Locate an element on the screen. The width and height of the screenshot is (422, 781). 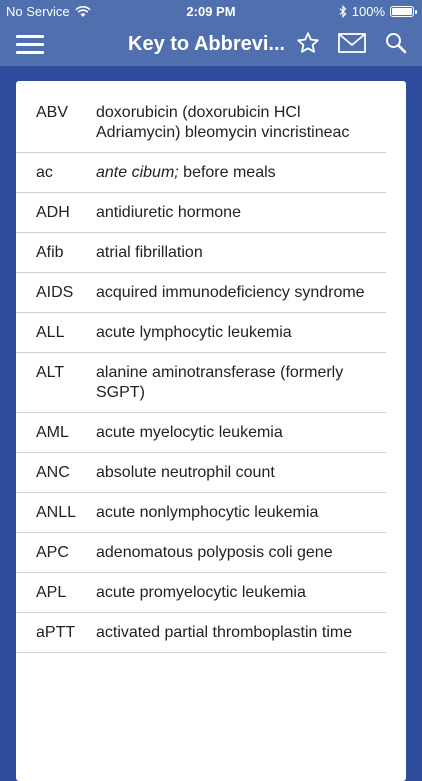
battery-fill is located at coordinates (402, 11).